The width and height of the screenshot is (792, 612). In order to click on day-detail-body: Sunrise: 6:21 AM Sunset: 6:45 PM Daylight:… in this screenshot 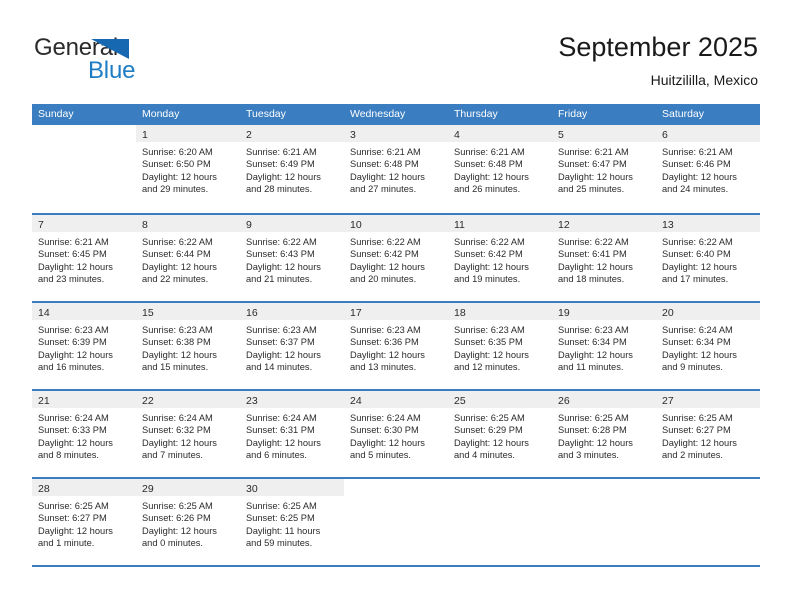, I will do `click(84, 258)`.